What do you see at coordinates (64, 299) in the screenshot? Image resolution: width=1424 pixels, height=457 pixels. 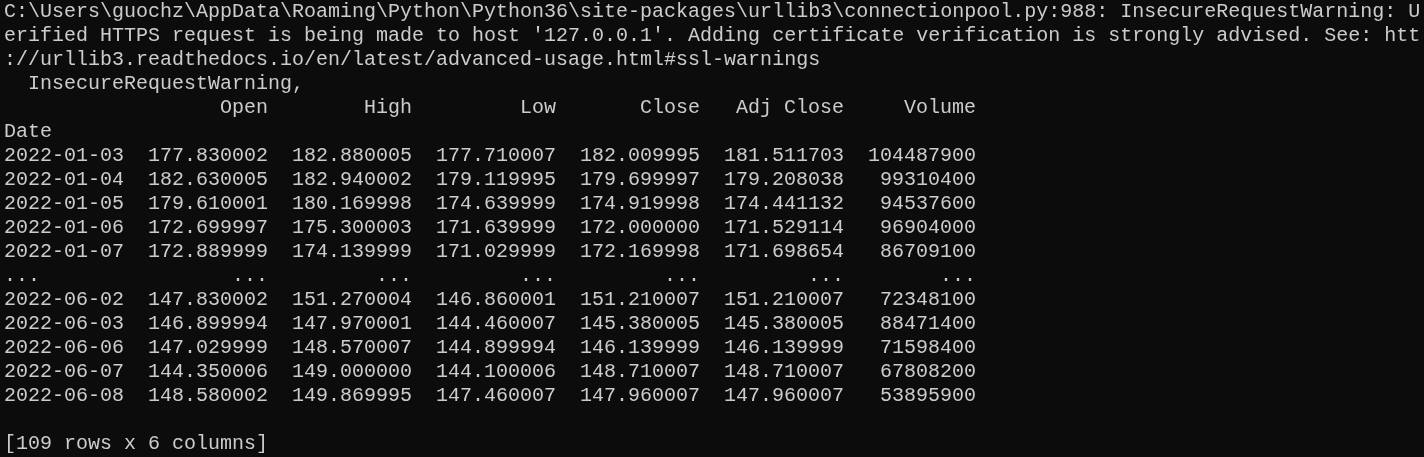 I see `row-index: 2022-06-02` at bounding box center [64, 299].